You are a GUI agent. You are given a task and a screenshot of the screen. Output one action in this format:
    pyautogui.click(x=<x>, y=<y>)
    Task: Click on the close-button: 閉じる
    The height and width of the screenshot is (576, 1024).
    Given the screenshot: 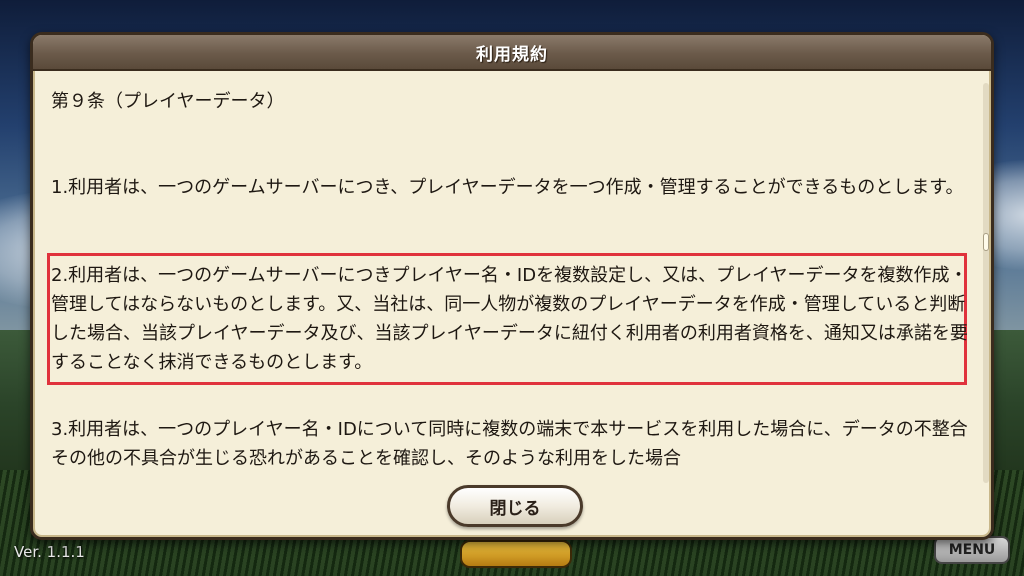 What is the action you would take?
    pyautogui.click(x=515, y=506)
    